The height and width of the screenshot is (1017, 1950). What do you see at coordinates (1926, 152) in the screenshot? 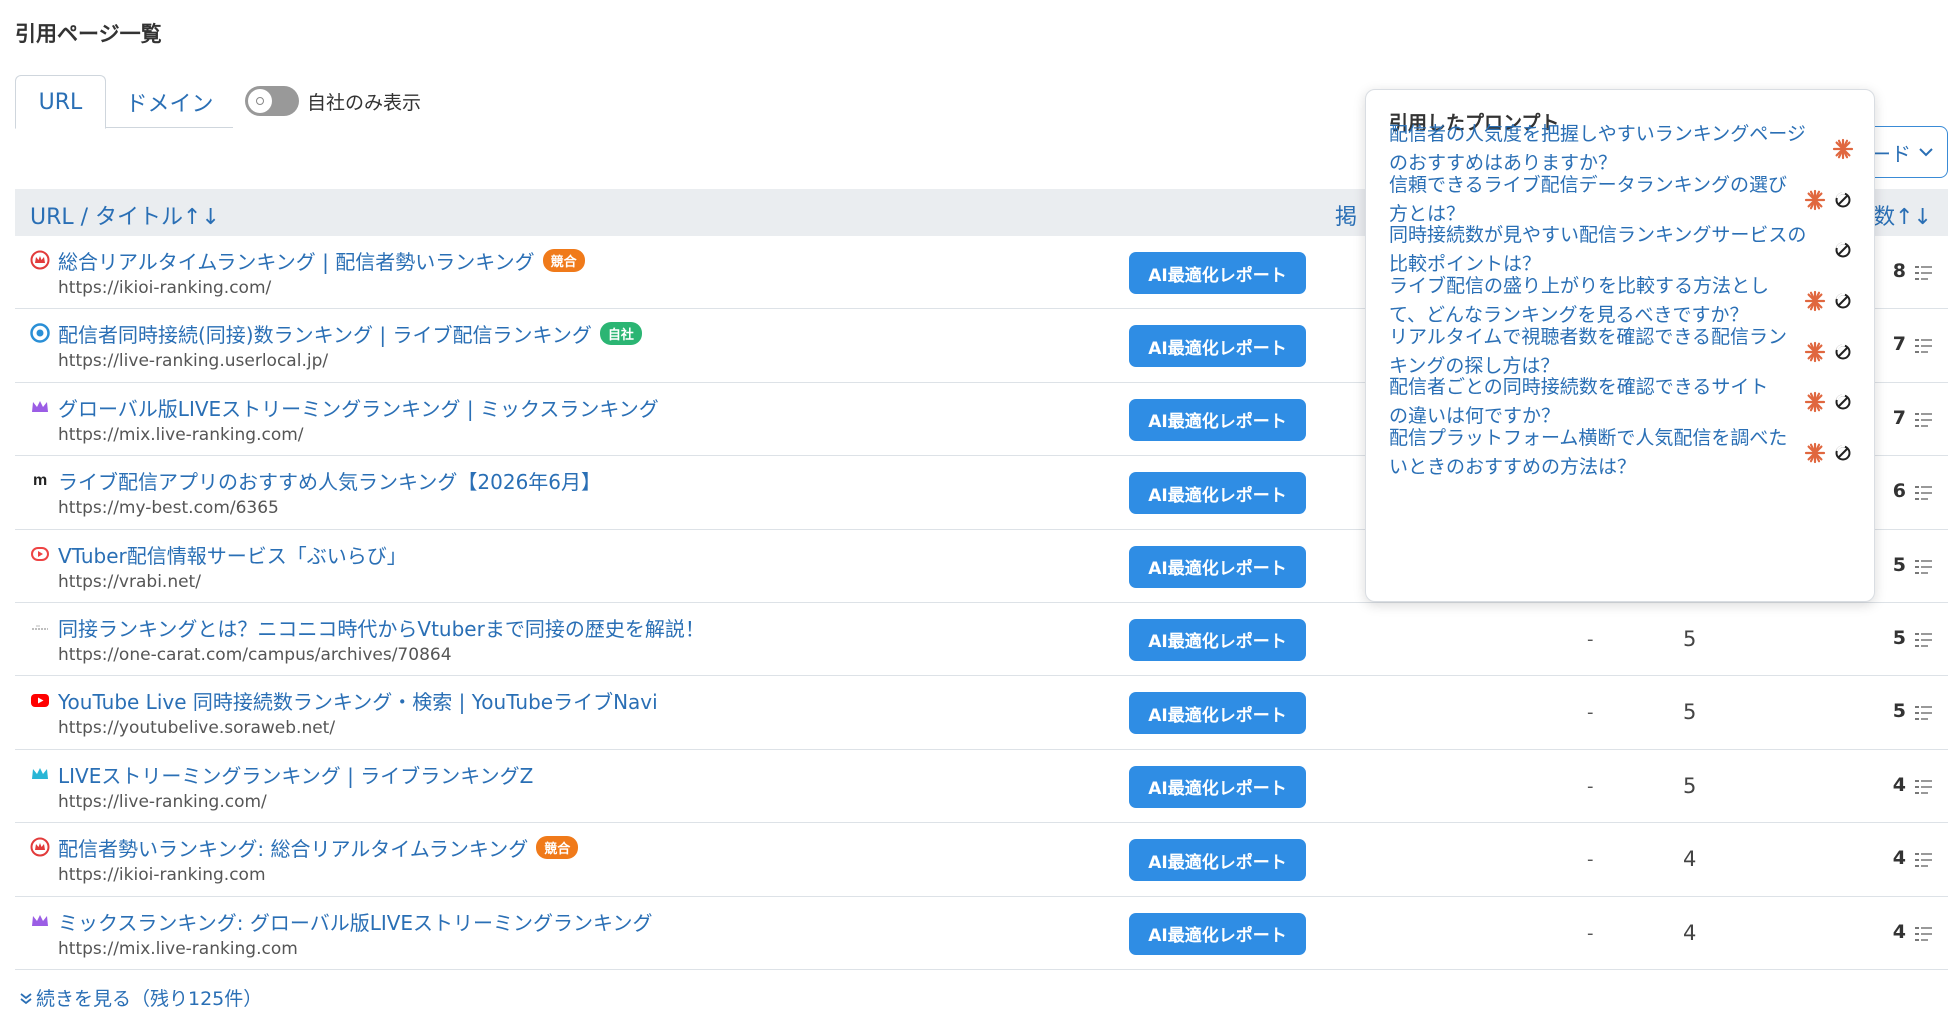
I see `chevron-down-icon` at bounding box center [1926, 152].